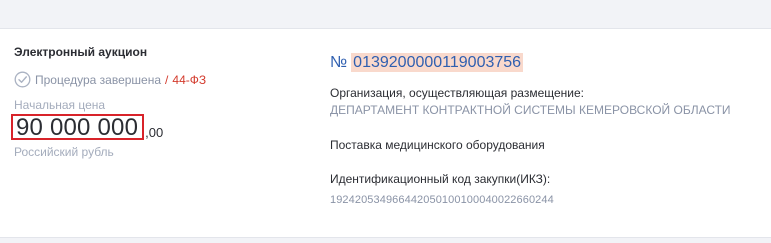 The width and height of the screenshot is (771, 243). What do you see at coordinates (437, 62) in the screenshot?
I see `procurement-number: 0139200000119003756` at bounding box center [437, 62].